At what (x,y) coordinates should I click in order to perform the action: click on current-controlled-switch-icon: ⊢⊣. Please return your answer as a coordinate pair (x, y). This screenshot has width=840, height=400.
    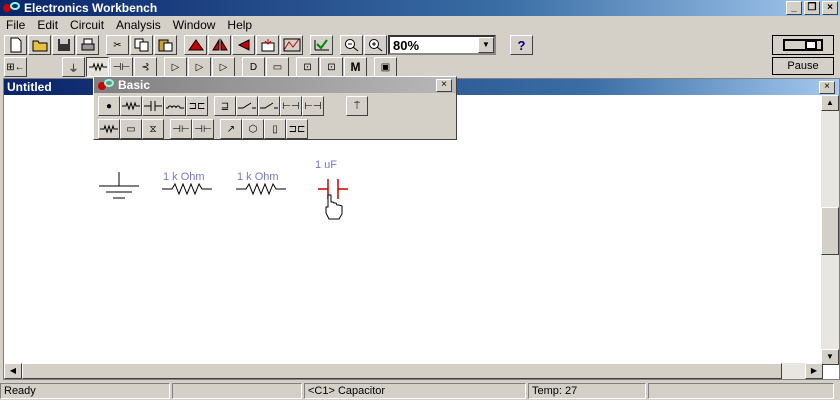
    Looking at the image, I should click on (313, 106).